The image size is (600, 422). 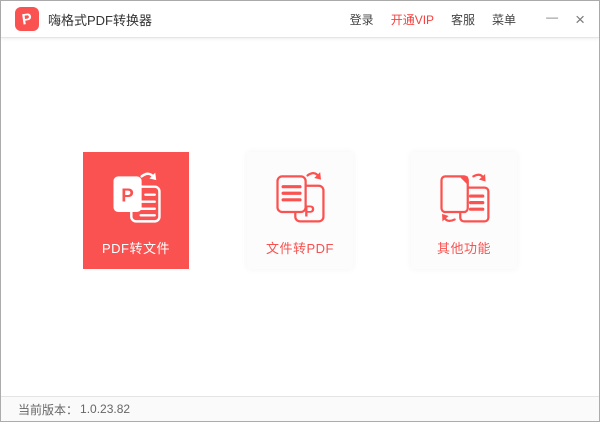 What do you see at coordinates (100, 20) in the screenshot?
I see `app-title: 嗨格式PDF转换器` at bounding box center [100, 20].